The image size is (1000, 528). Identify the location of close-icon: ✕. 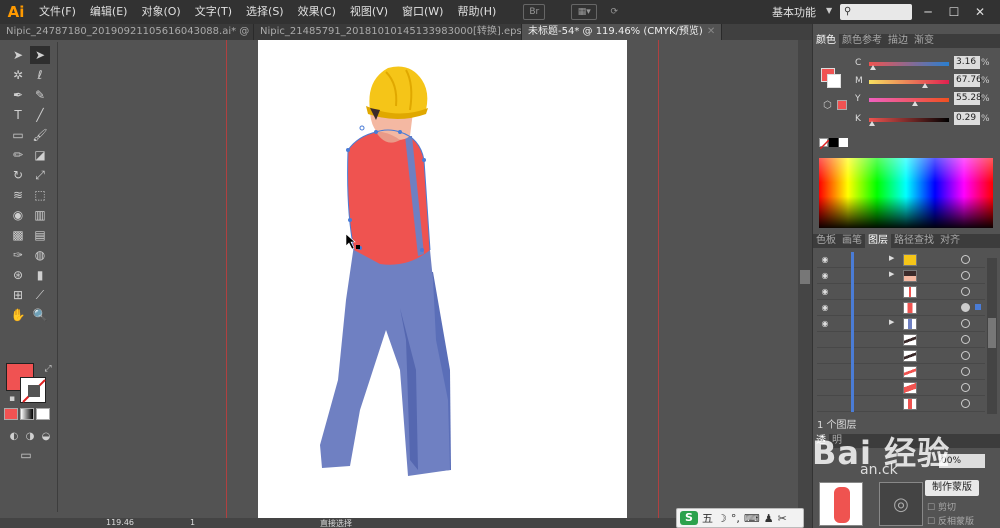
(711, 31).